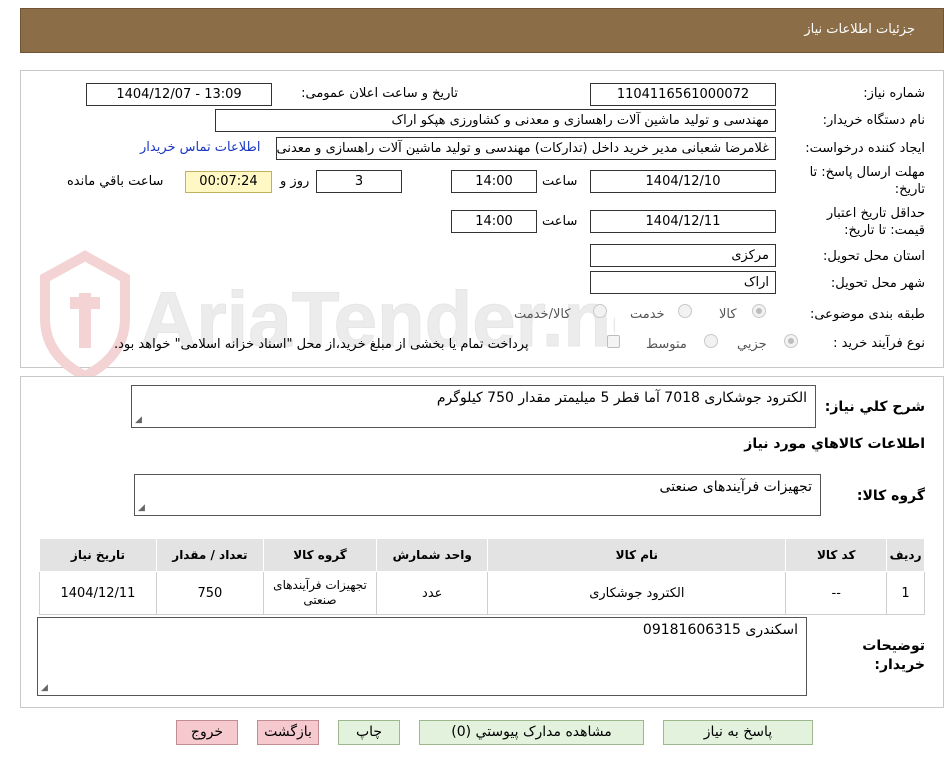 The width and height of the screenshot is (944, 764). What do you see at coordinates (560, 181) in the screenshot?
I see `deadline-time-label: ساعت` at bounding box center [560, 181].